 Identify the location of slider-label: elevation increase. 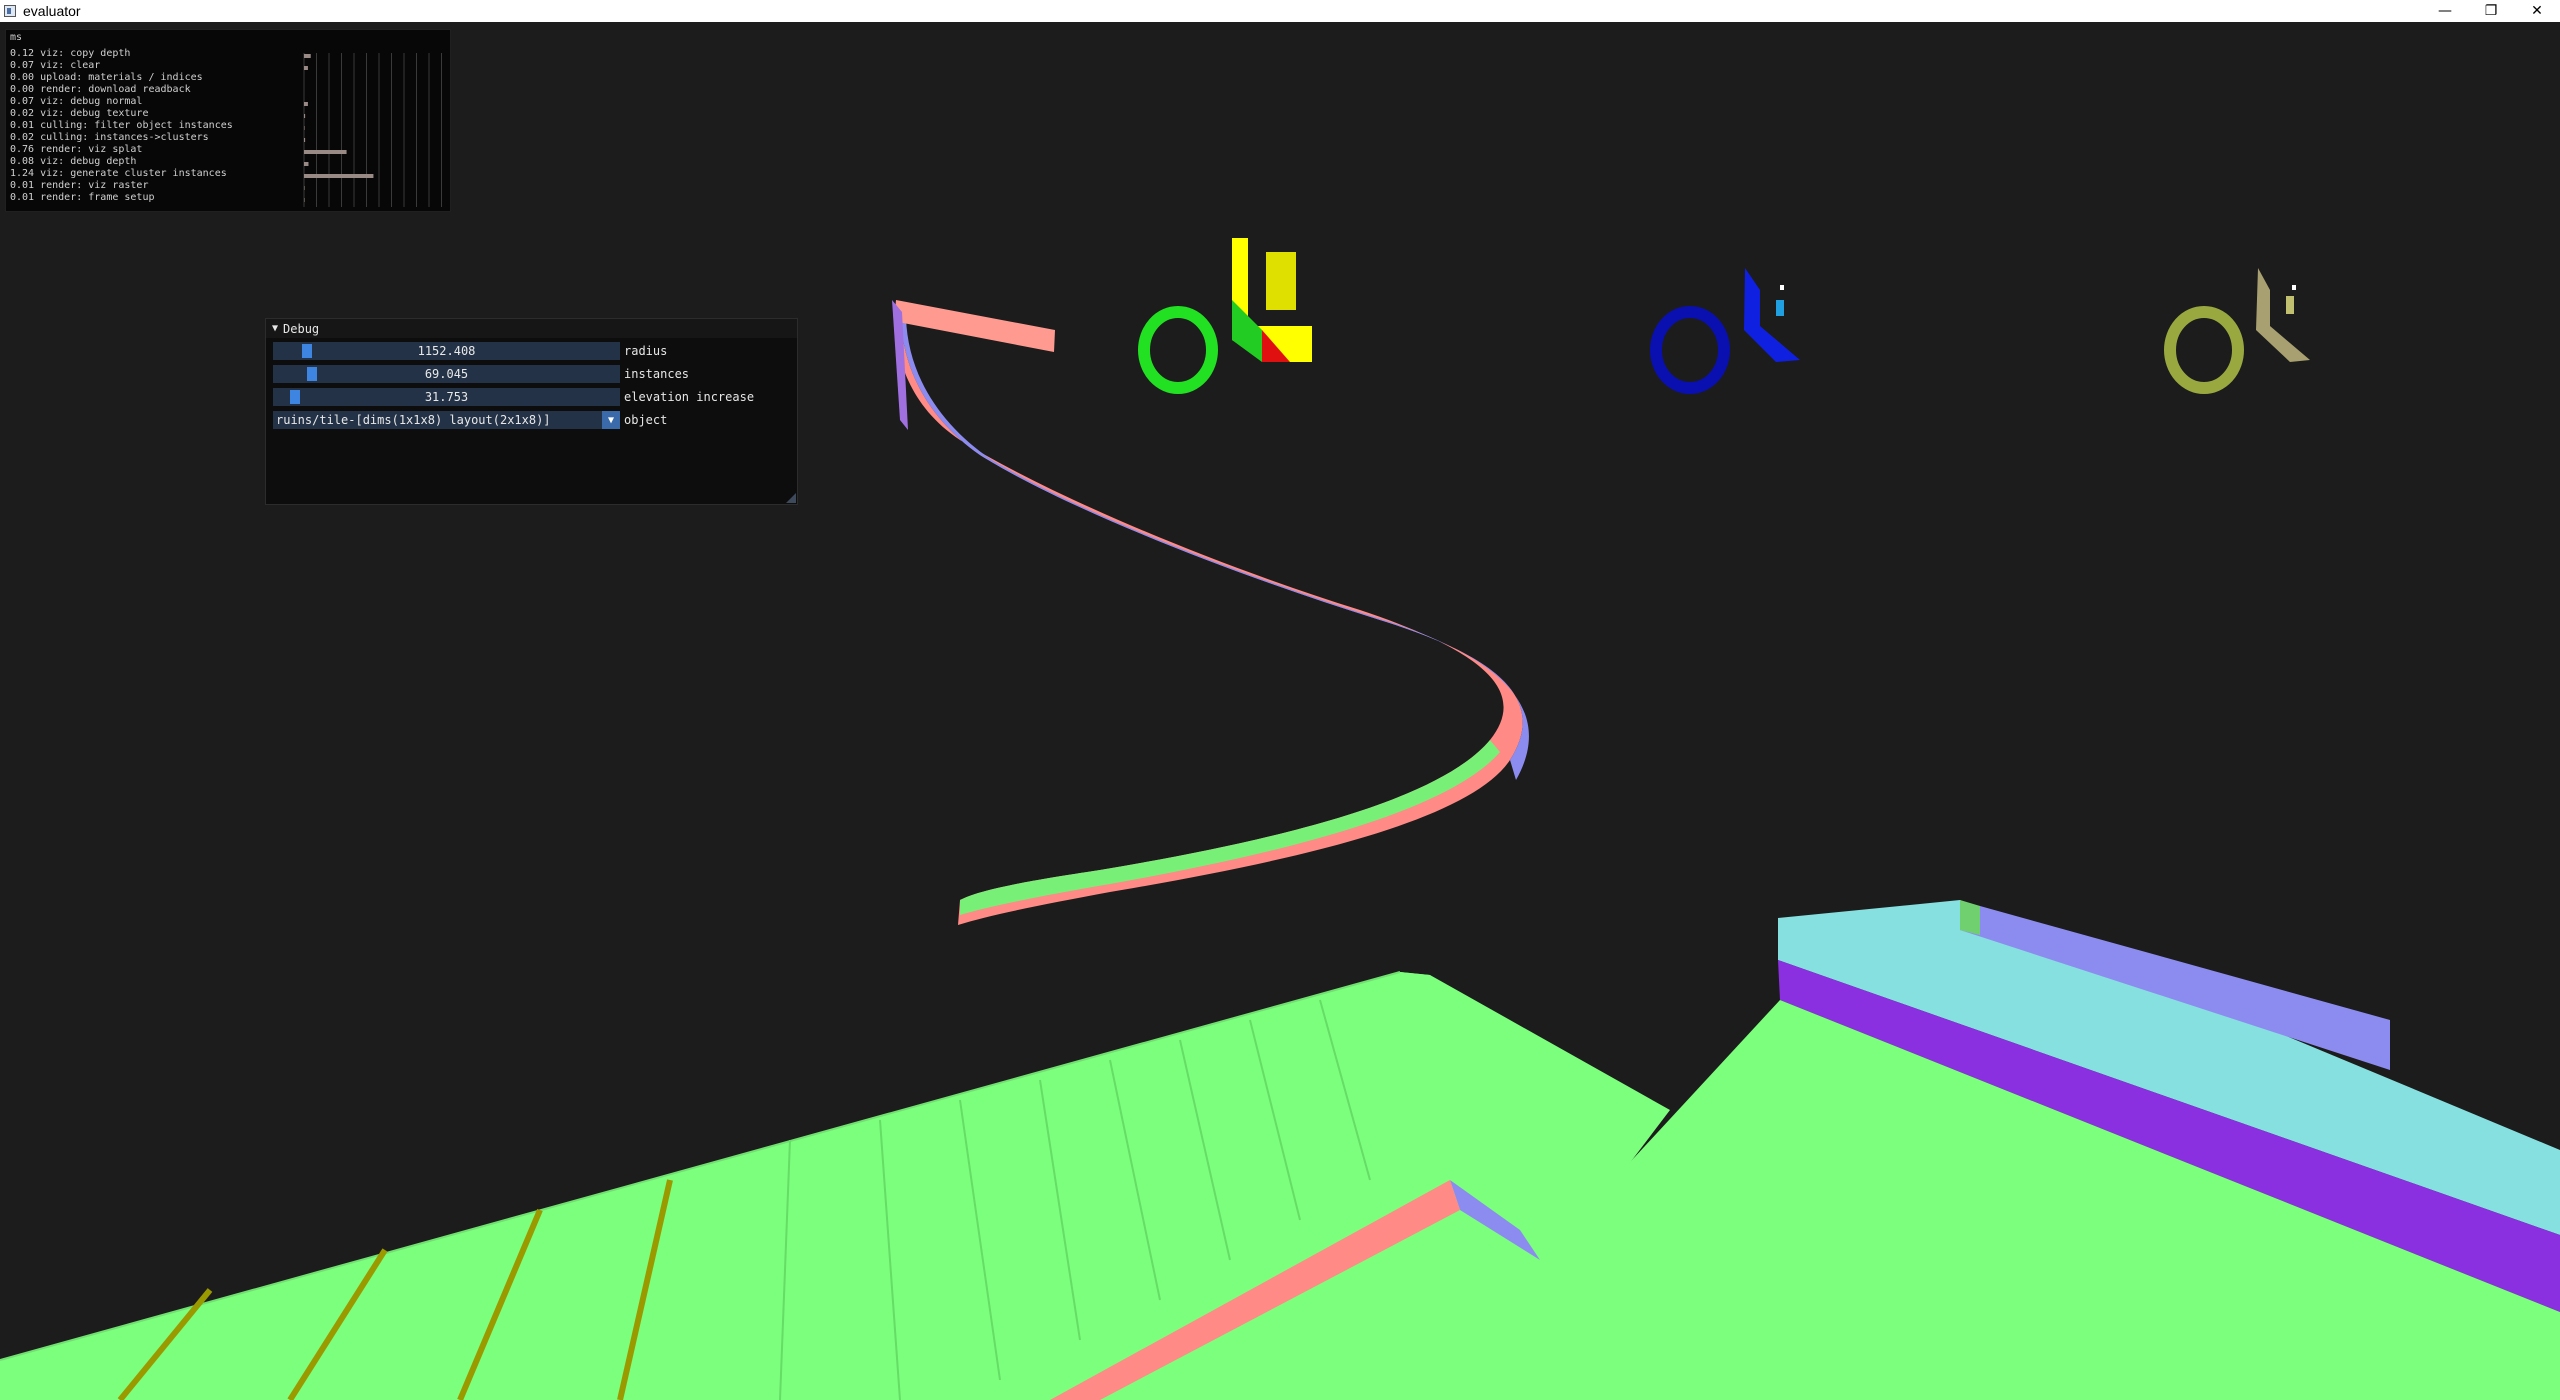
(689, 397).